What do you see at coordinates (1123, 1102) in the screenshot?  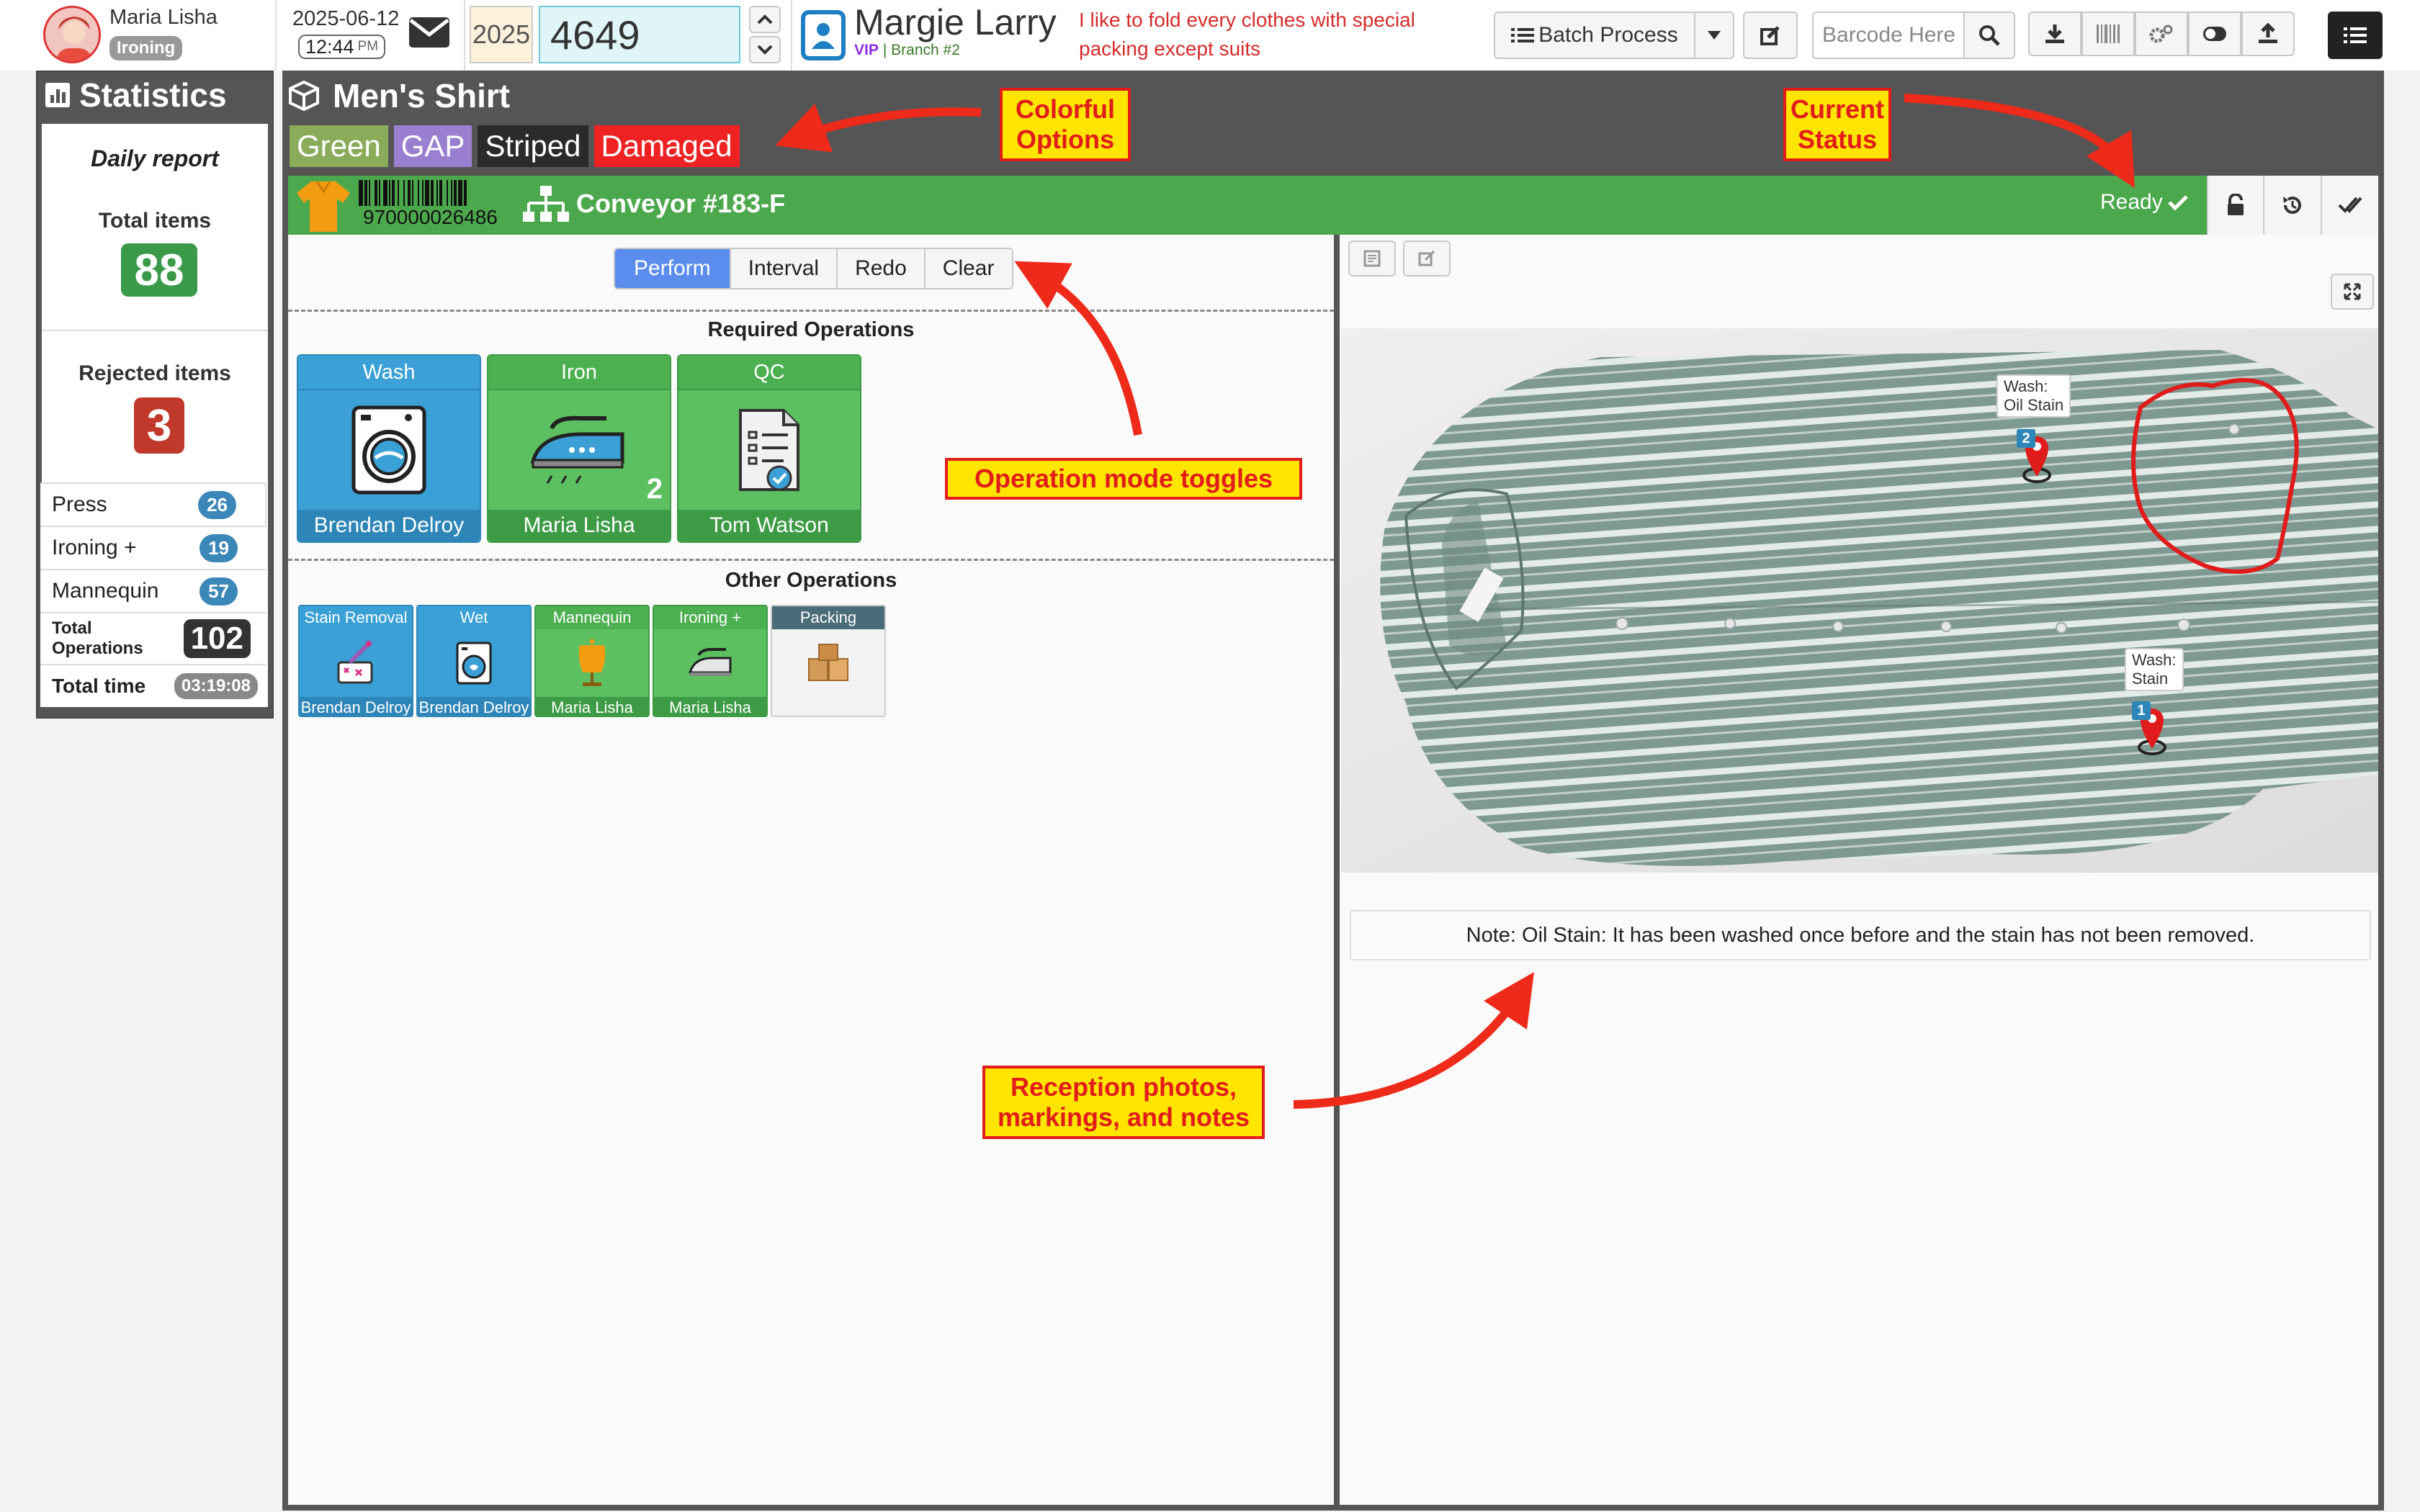 I see `callout-reception: Reception photos, markings, and notes` at bounding box center [1123, 1102].